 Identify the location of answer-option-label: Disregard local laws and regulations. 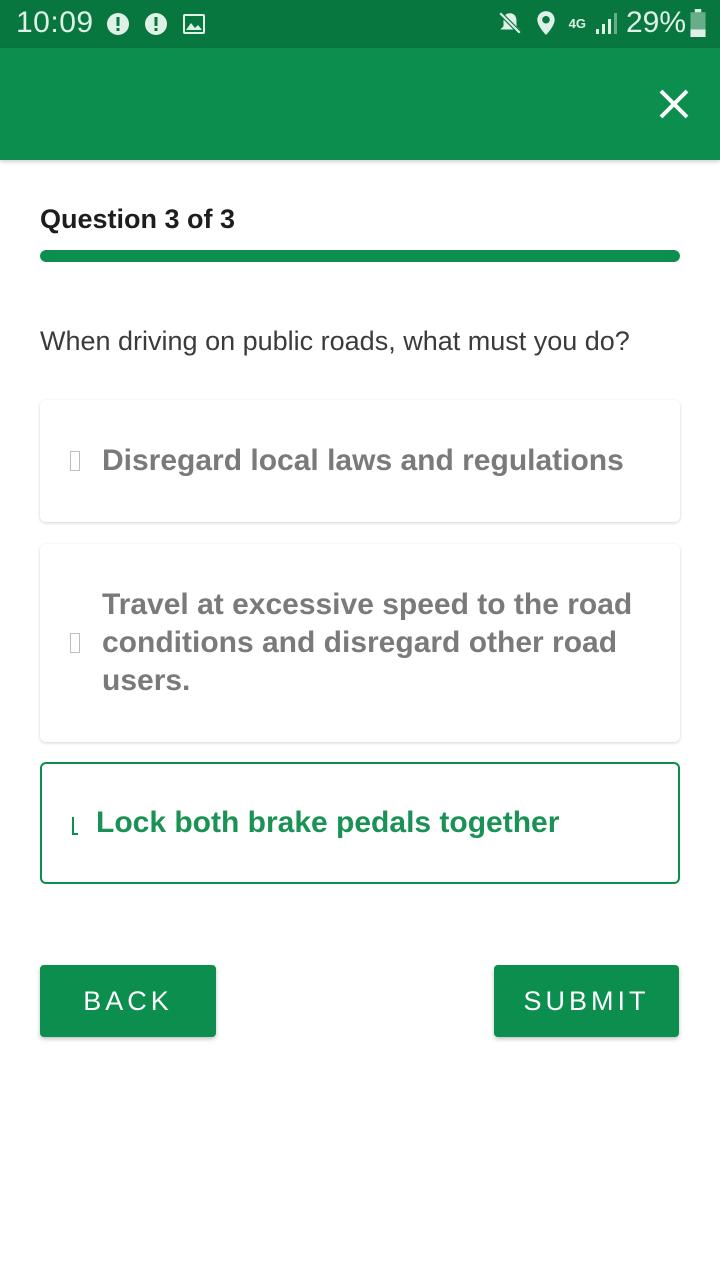
(363, 460).